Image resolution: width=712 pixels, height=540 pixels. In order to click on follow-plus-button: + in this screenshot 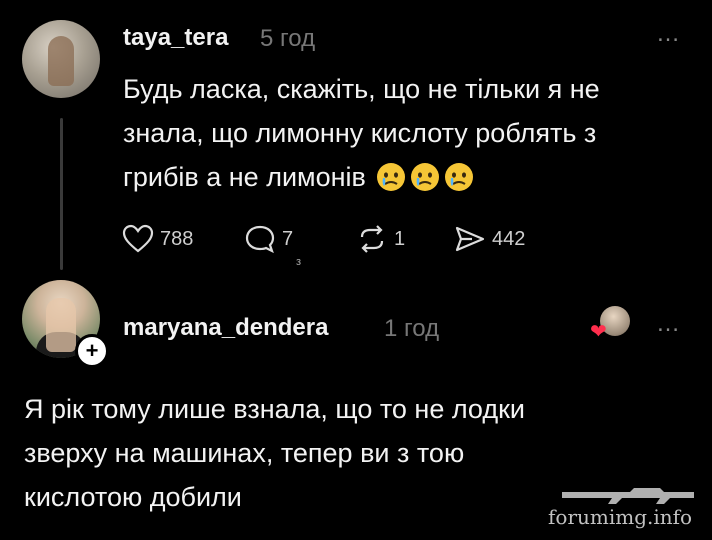, I will do `click(92, 351)`.